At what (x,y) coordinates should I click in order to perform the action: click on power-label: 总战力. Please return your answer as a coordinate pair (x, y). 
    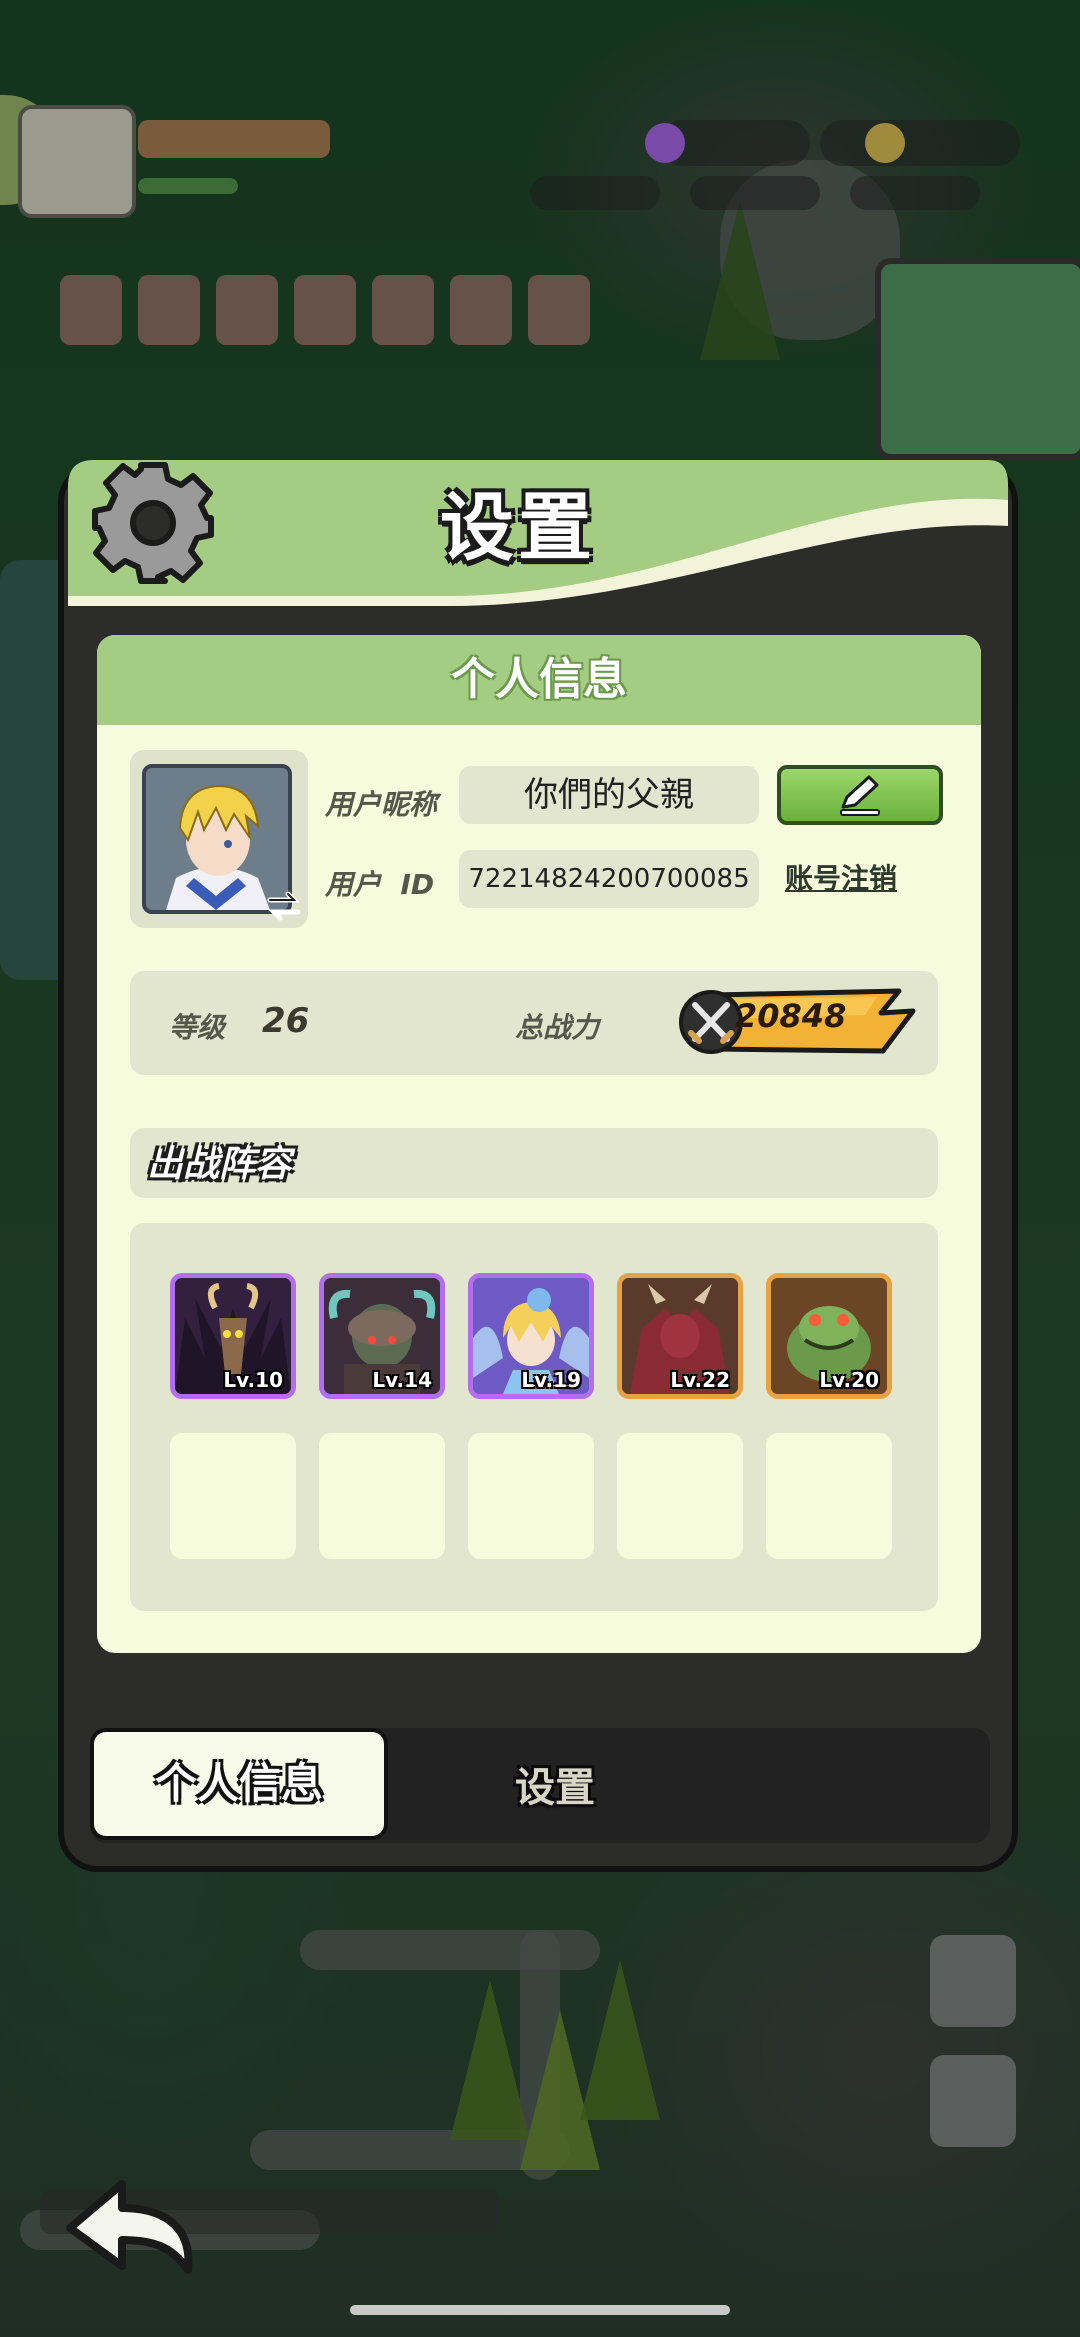
    Looking at the image, I should click on (557, 1027).